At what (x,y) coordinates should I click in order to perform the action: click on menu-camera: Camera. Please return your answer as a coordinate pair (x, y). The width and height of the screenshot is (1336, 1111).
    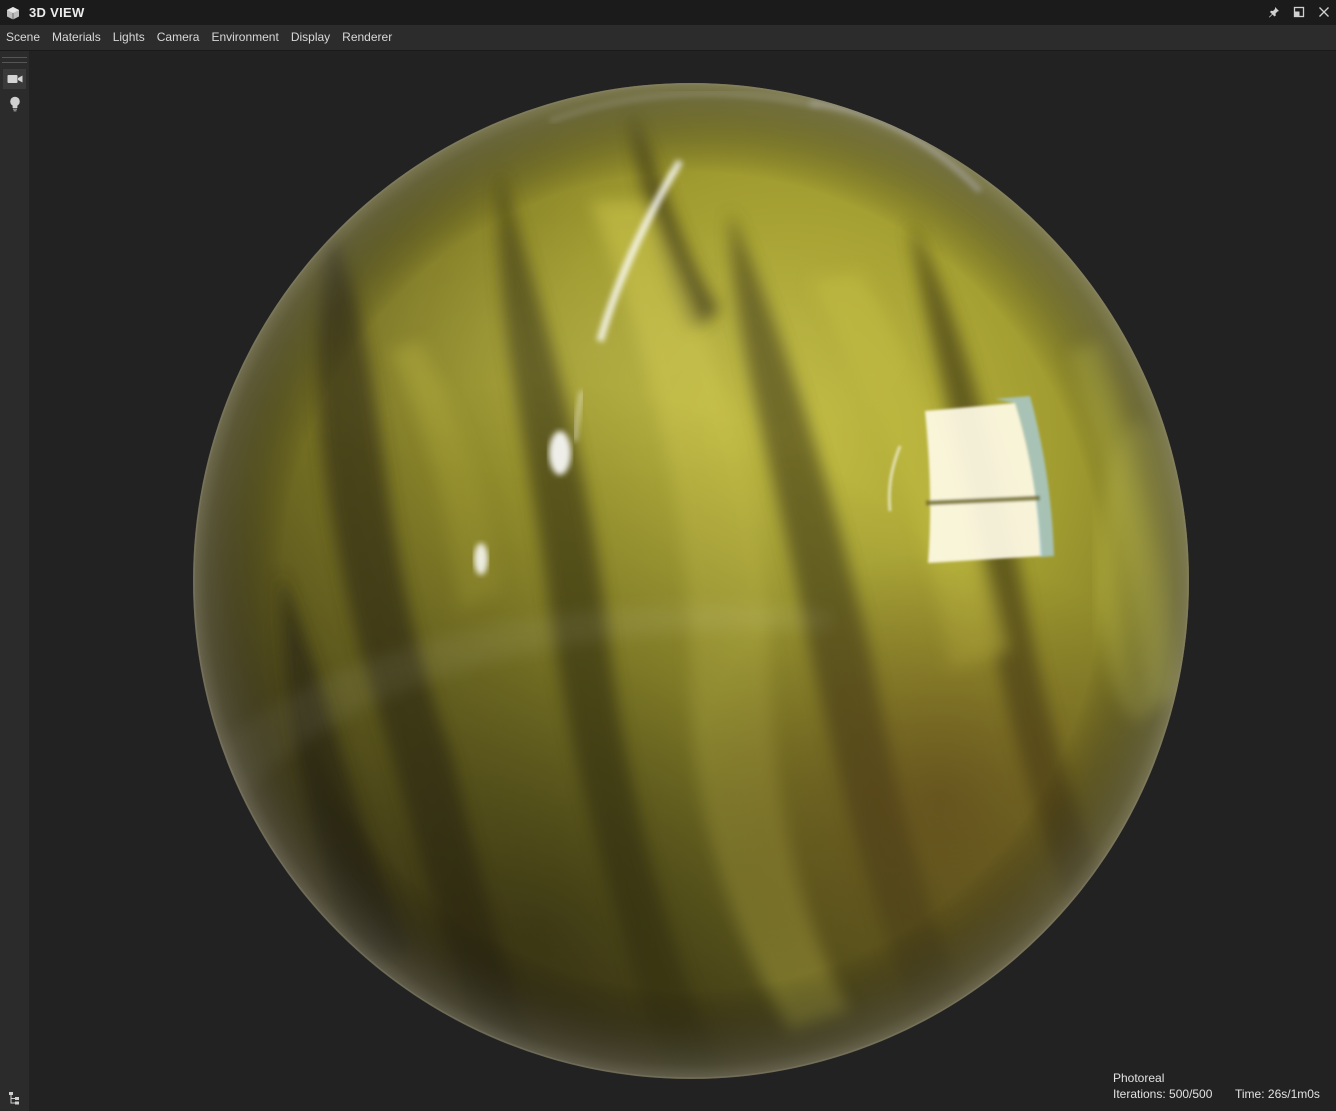
    Looking at the image, I should click on (178, 37).